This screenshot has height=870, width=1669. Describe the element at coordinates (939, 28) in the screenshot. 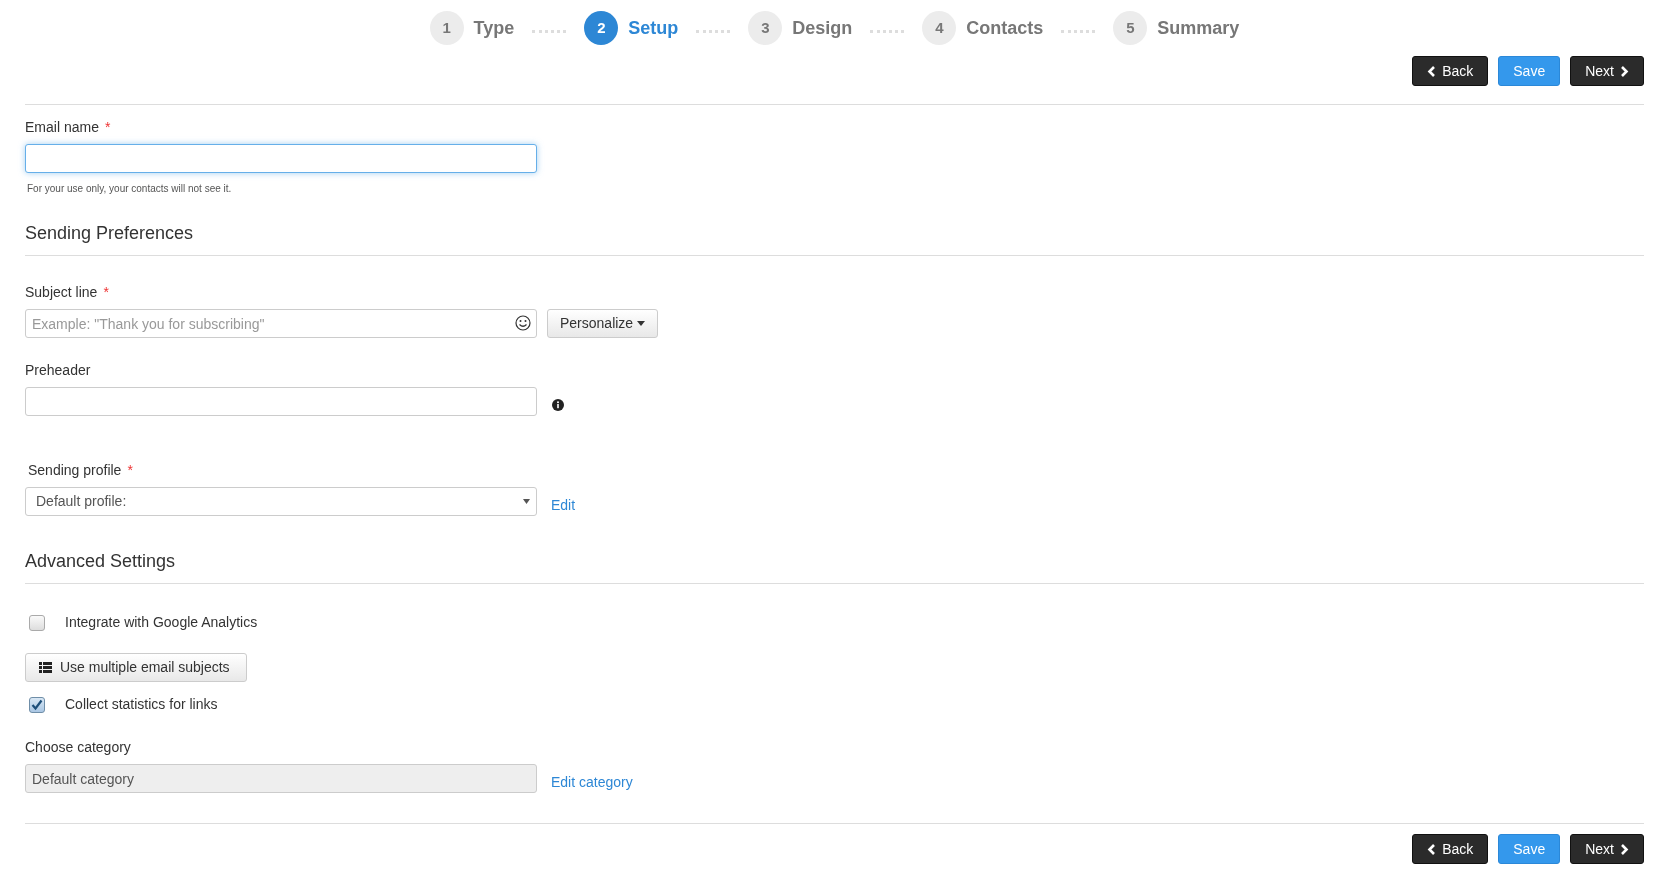

I see `step-number: 4` at that location.